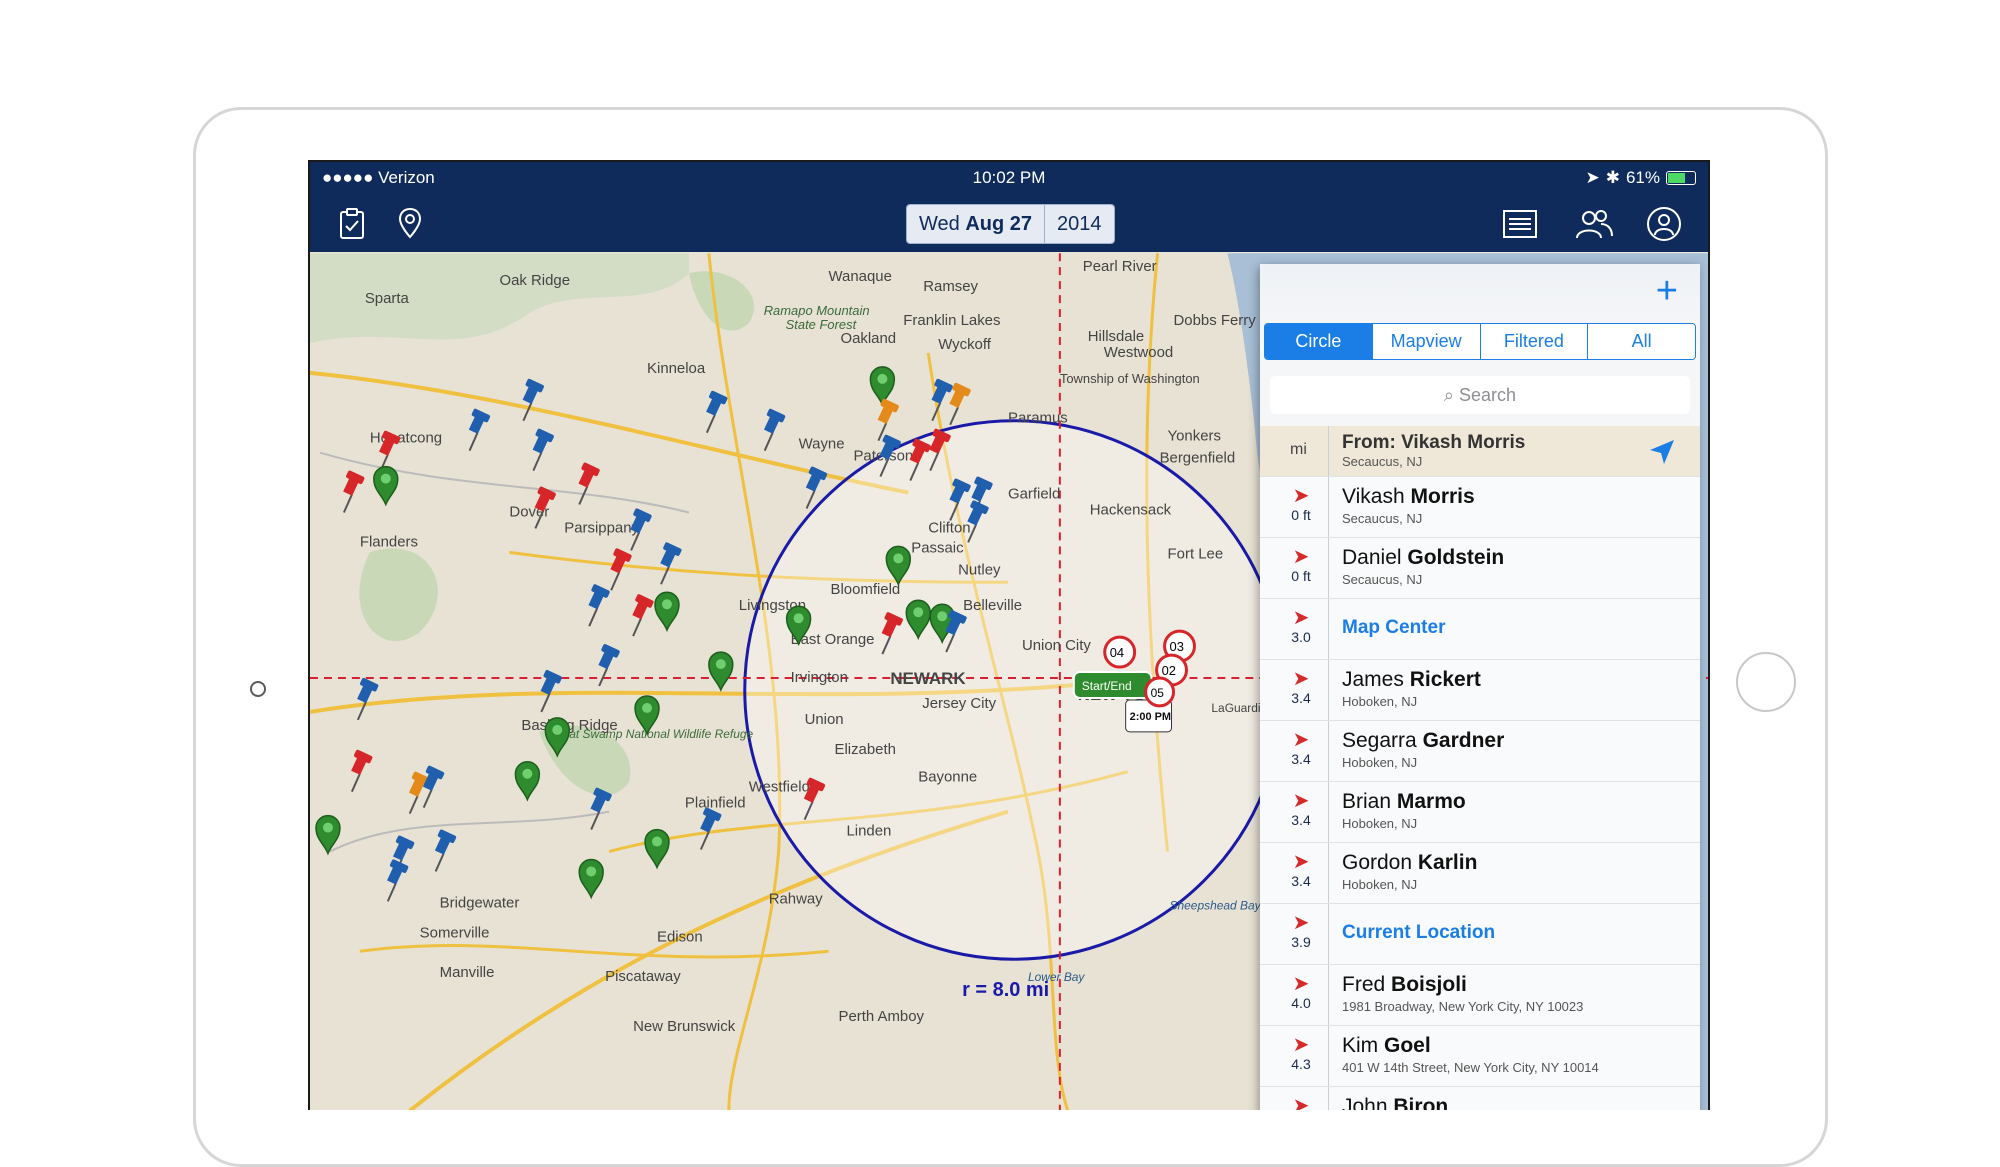  What do you see at coordinates (1434, 442) in the screenshot?
I see `from-name: From: Vikash Morris` at bounding box center [1434, 442].